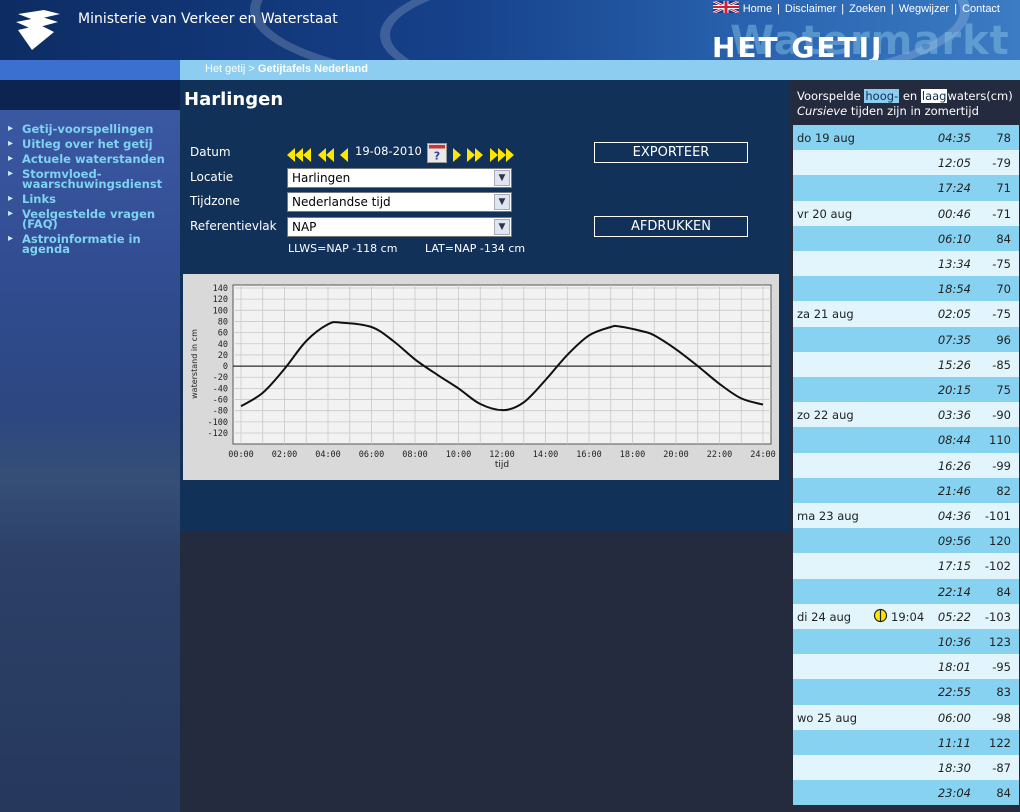 The width and height of the screenshot is (1020, 812). I want to click on print-button: AFDRUKKEN, so click(671, 226).